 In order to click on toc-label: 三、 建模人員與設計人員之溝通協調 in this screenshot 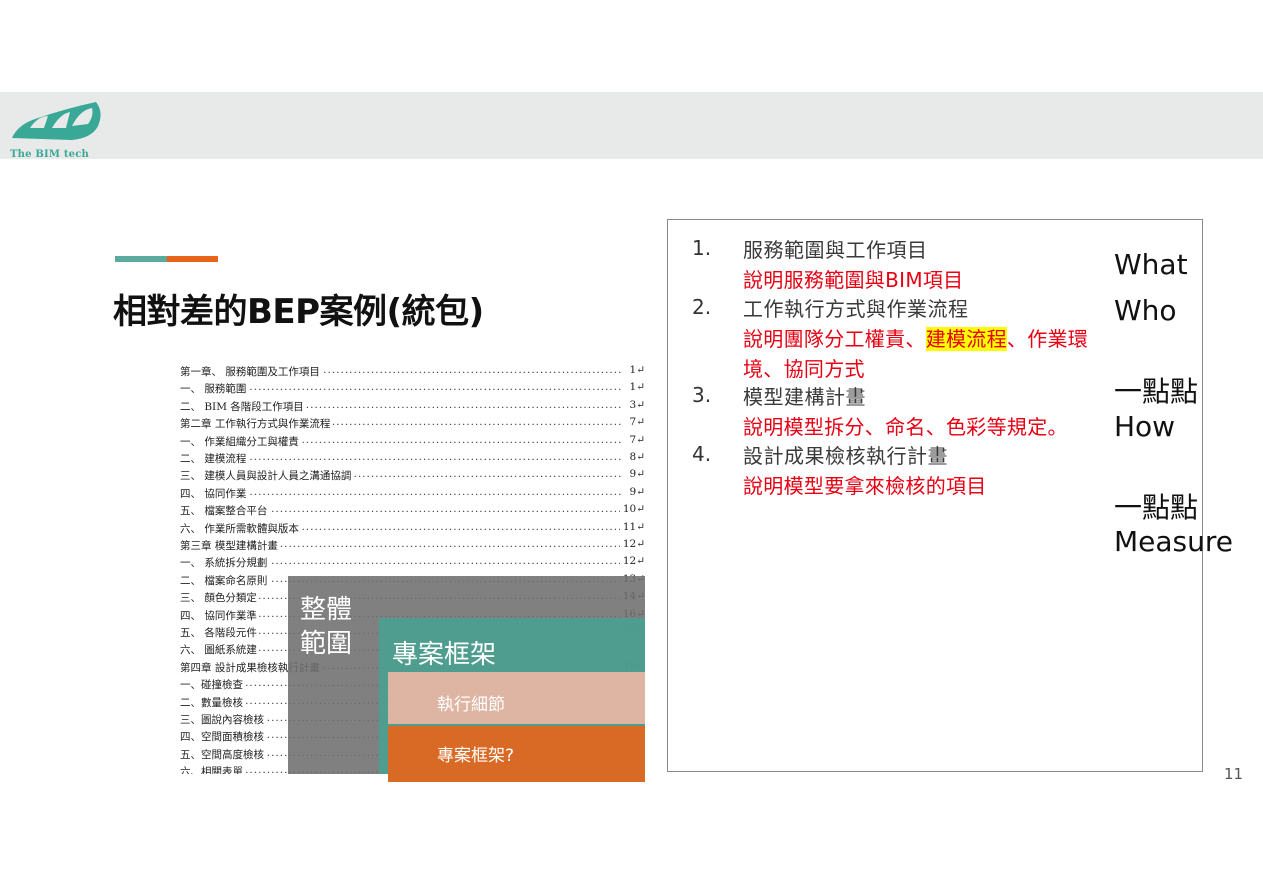, I will do `click(267, 476)`.